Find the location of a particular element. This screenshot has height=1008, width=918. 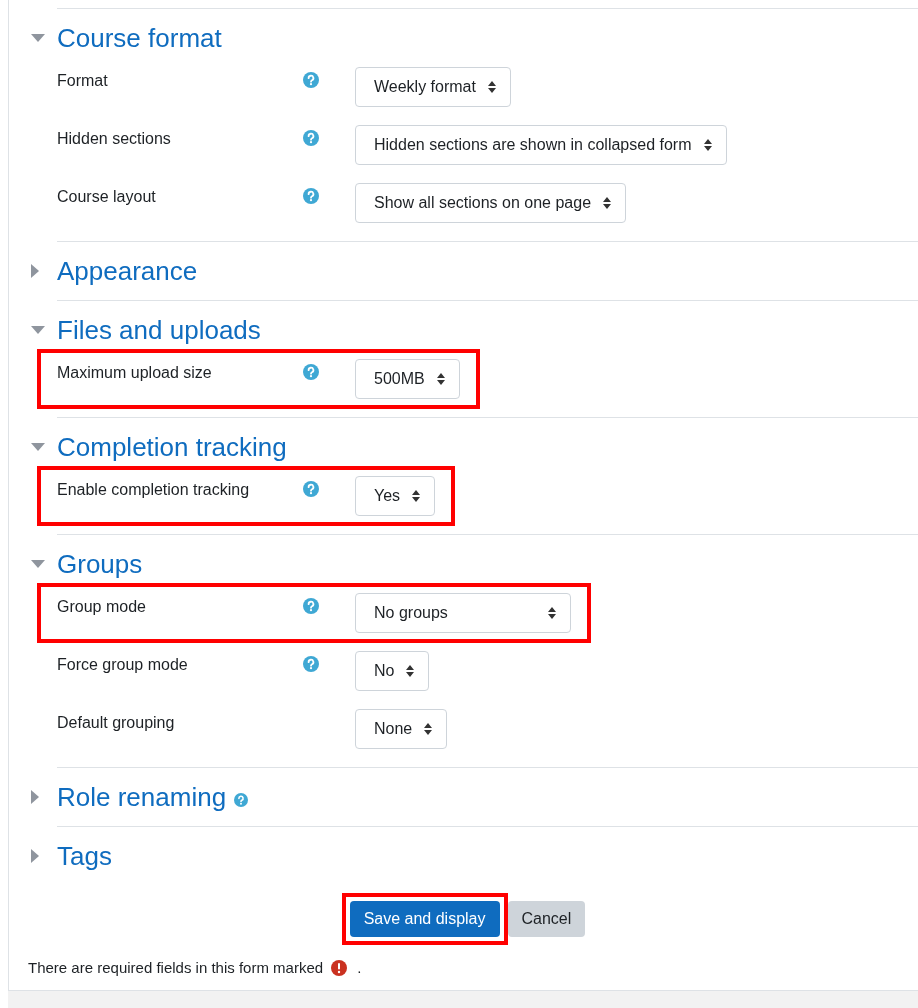

section-heading: Role renaming is located at coordinates (142, 797).